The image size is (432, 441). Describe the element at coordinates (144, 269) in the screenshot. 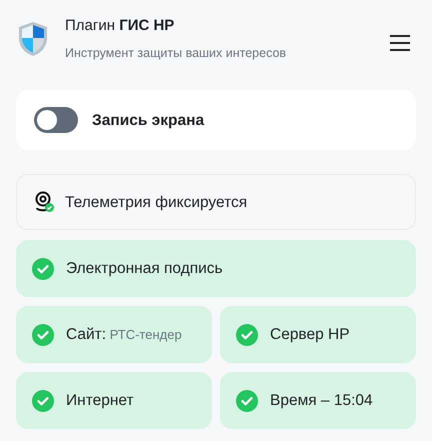

I see `status-label: Электронная подпись` at that location.